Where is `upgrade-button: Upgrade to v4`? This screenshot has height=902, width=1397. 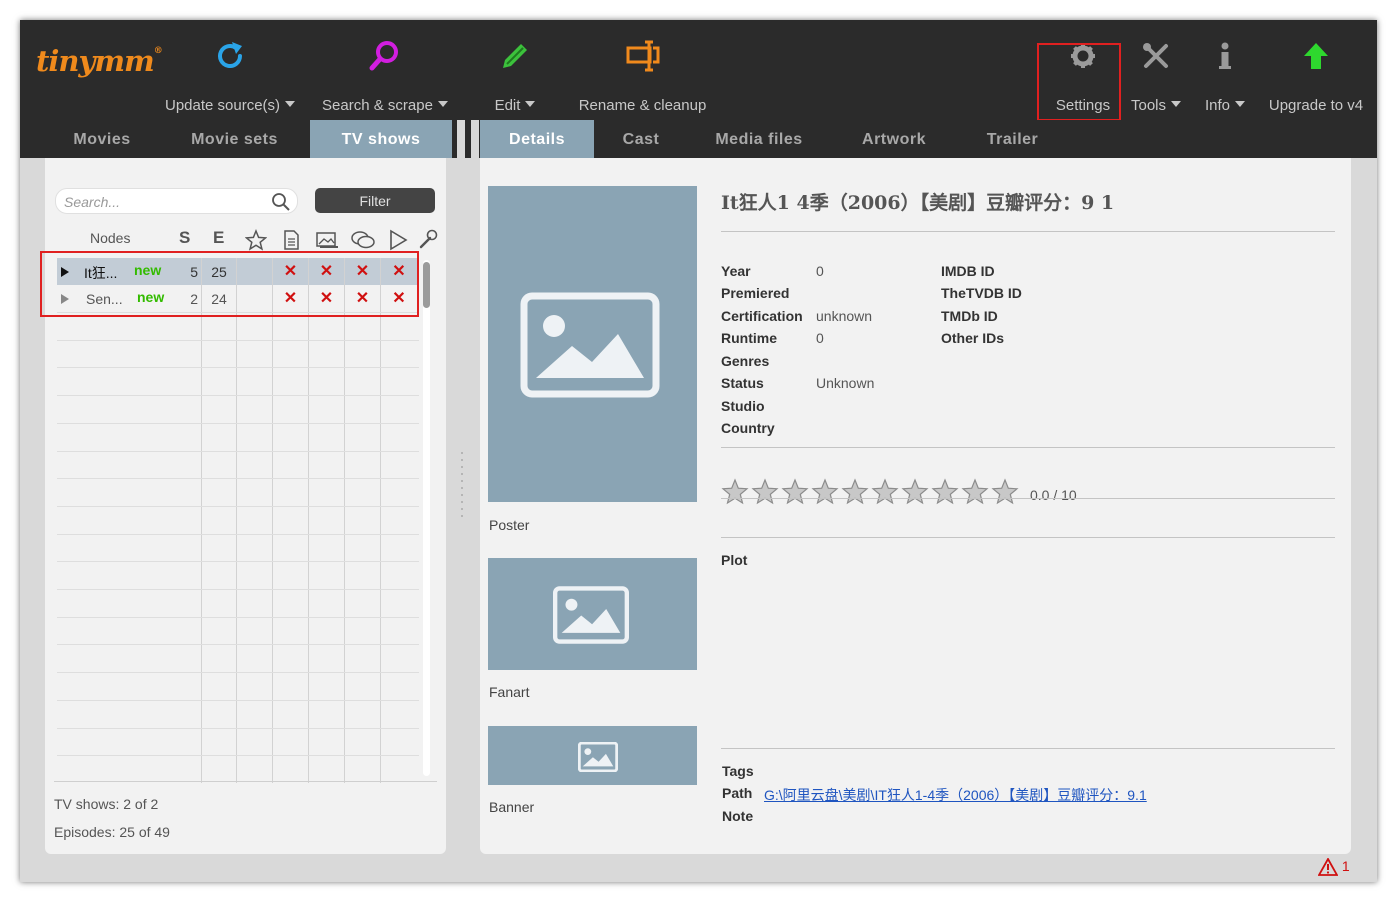 upgrade-button: Upgrade to v4 is located at coordinates (1316, 70).